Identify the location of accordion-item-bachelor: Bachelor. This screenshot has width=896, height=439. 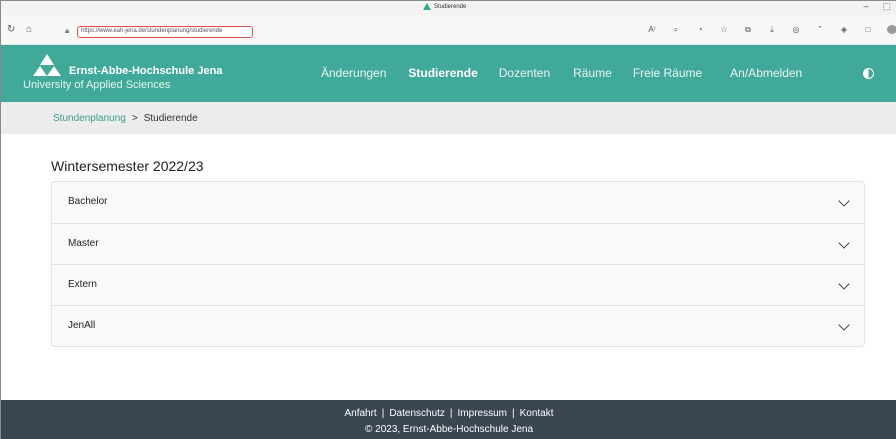
(458, 202).